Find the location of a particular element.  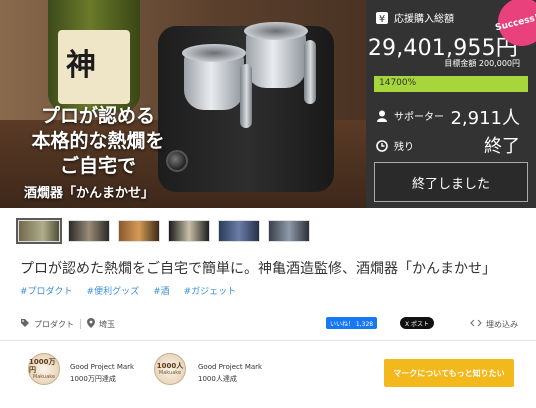

mark-badge-number: 1000人 is located at coordinates (170, 366).